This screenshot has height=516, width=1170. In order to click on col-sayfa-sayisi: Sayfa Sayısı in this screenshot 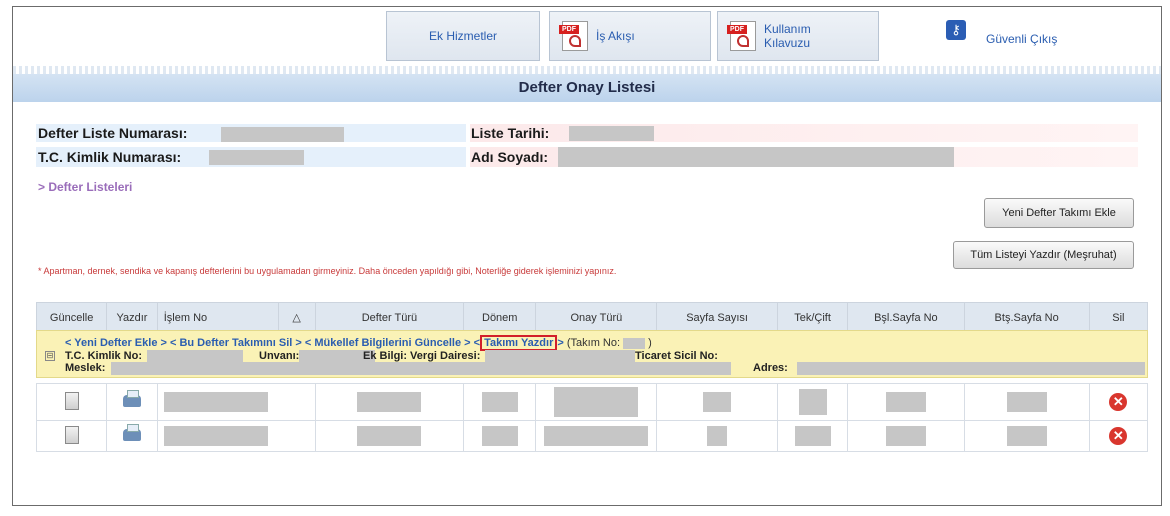, I will do `click(717, 317)`.